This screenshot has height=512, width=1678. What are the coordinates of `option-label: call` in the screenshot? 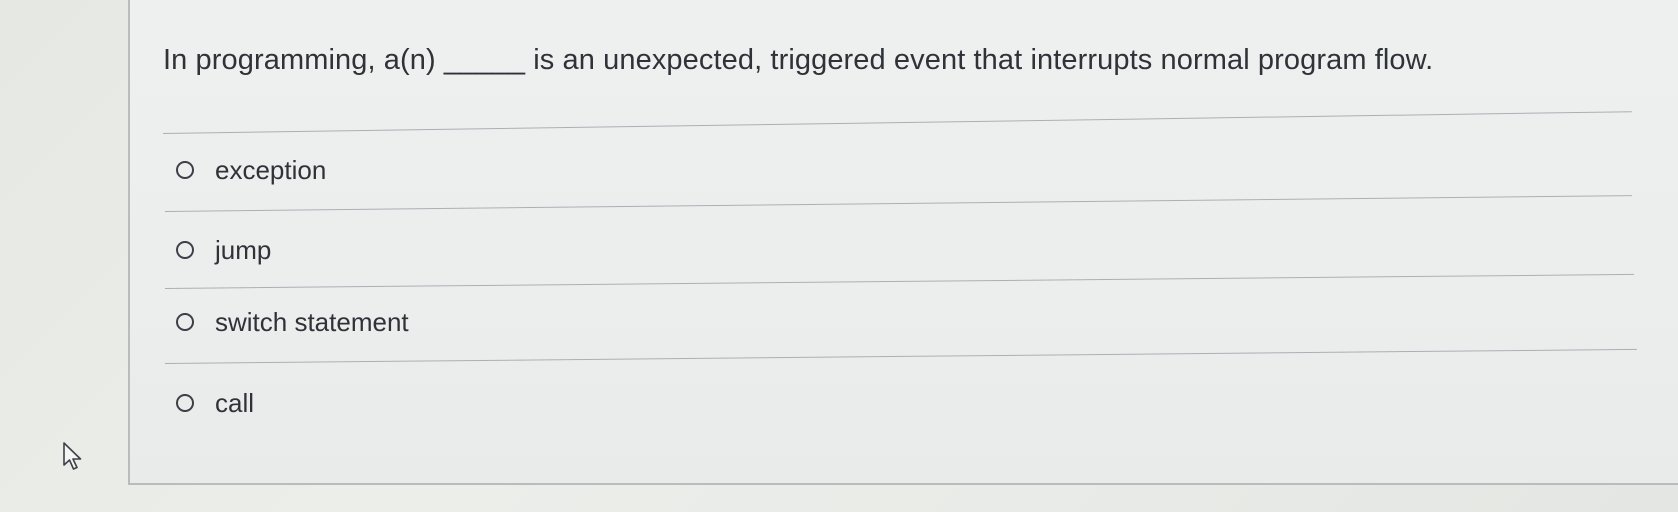 It's located at (235, 402).